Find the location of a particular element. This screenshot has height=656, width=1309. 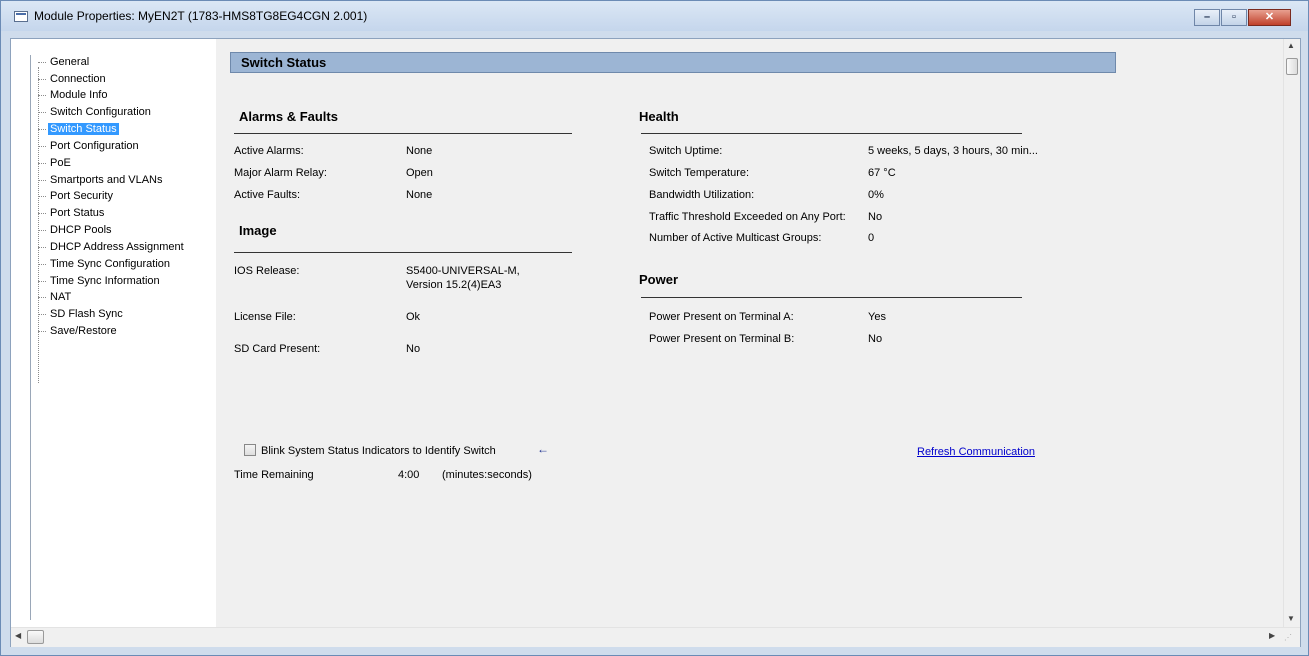

nav-item-module-info: Module Info is located at coordinates (73, 95).